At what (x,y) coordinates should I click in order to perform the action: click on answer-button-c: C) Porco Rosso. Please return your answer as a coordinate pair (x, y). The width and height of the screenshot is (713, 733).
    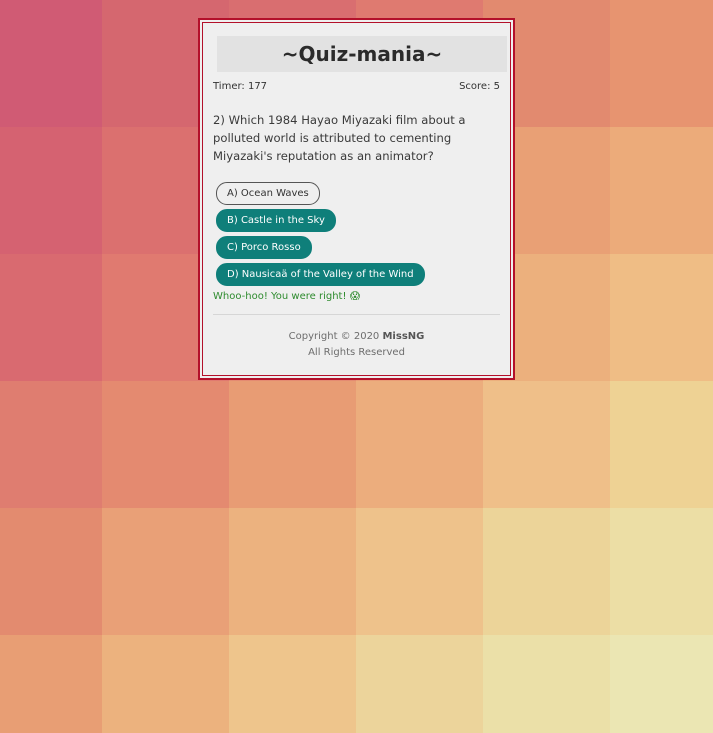
    Looking at the image, I should click on (264, 247).